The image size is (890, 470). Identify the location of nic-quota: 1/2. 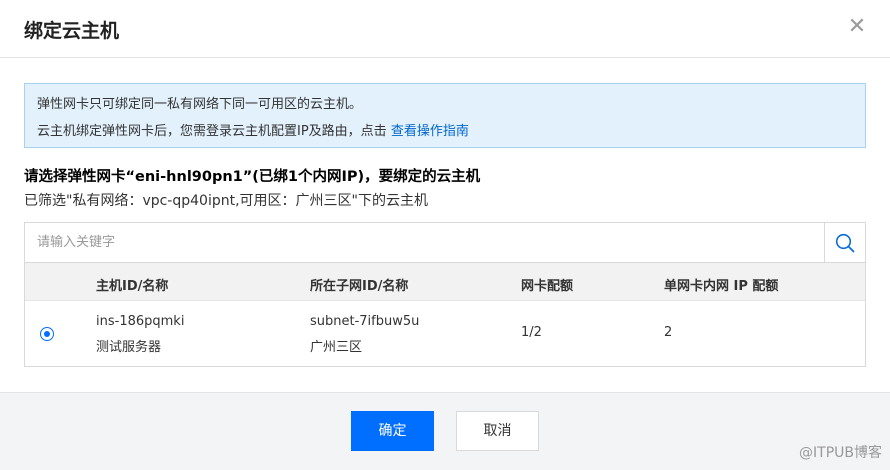
(531, 332).